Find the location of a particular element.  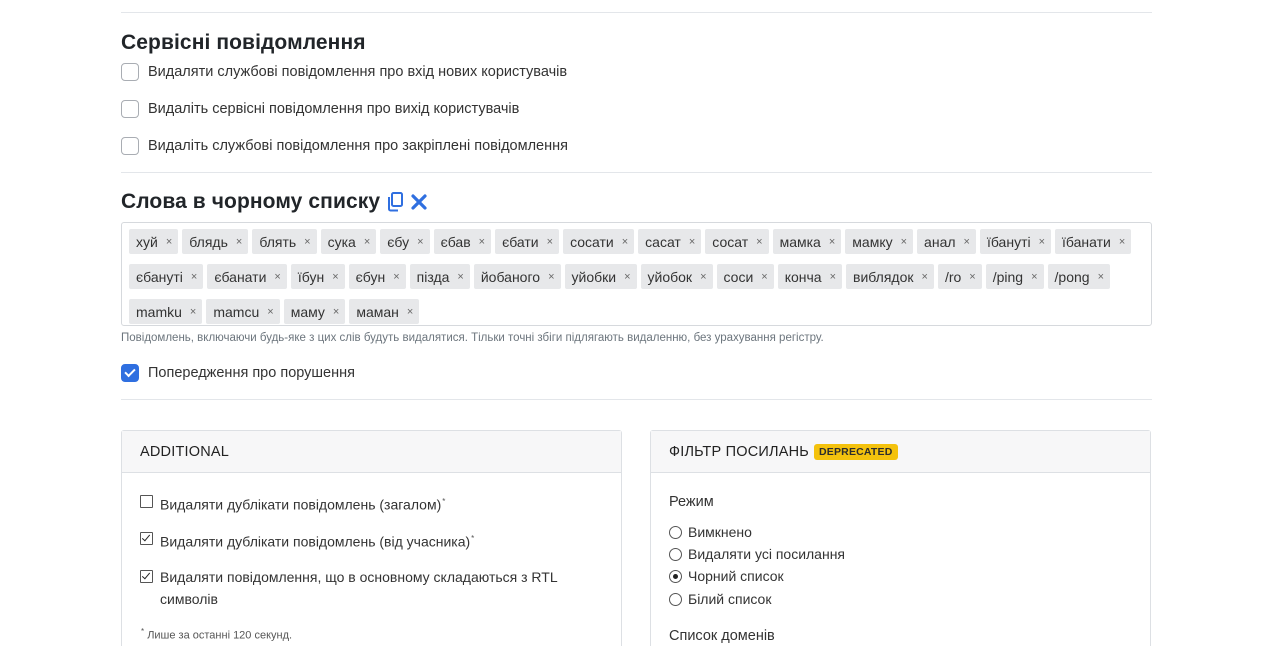

radio-label: Білий список is located at coordinates (730, 599).